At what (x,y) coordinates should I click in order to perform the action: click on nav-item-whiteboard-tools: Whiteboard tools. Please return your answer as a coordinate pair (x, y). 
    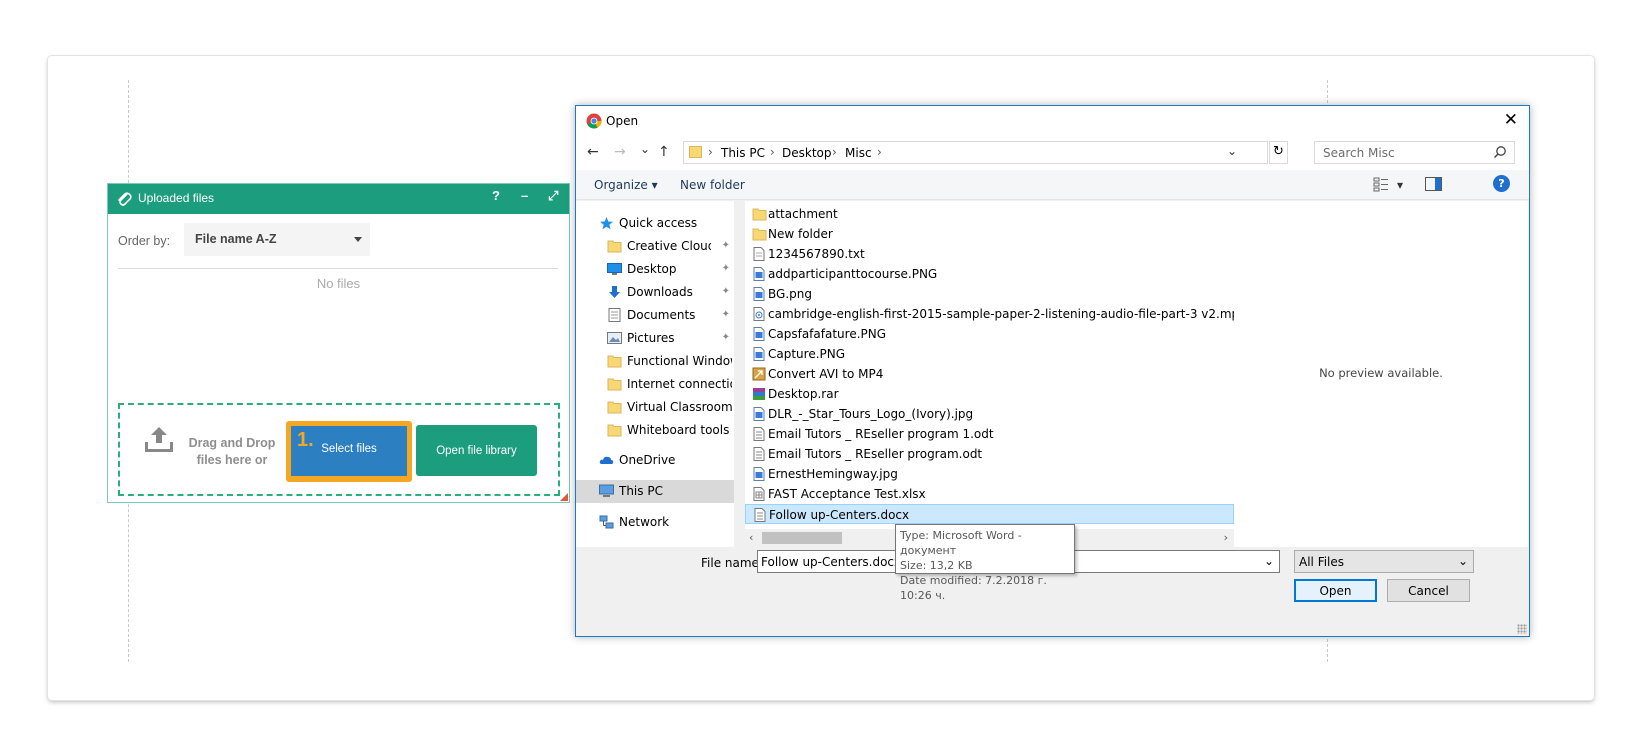
    Looking at the image, I should click on (655, 430).